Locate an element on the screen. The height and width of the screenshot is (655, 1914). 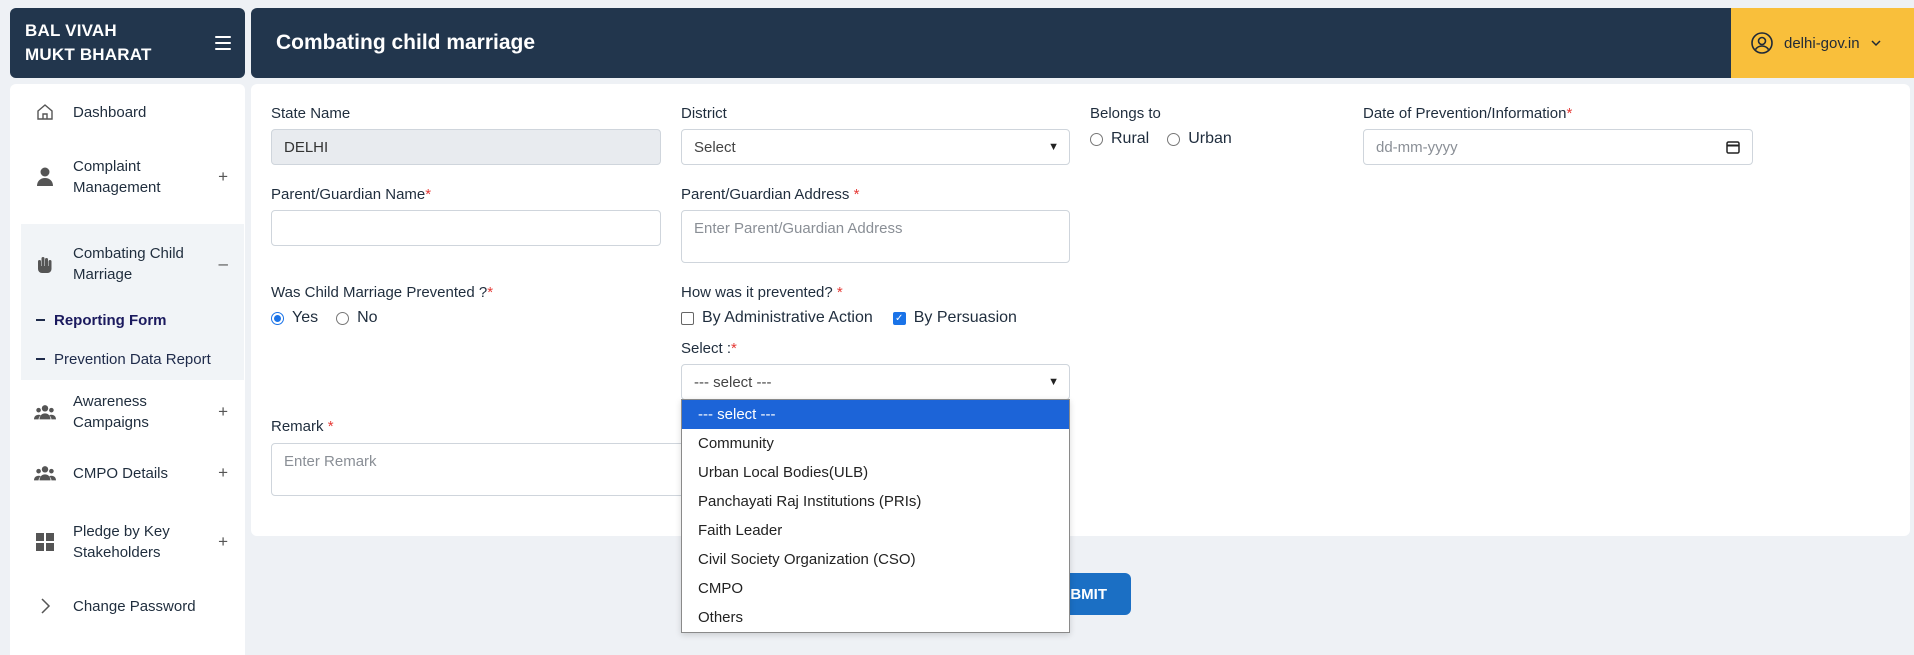
remark-placeholder: Enter Remark is located at coordinates (330, 461).